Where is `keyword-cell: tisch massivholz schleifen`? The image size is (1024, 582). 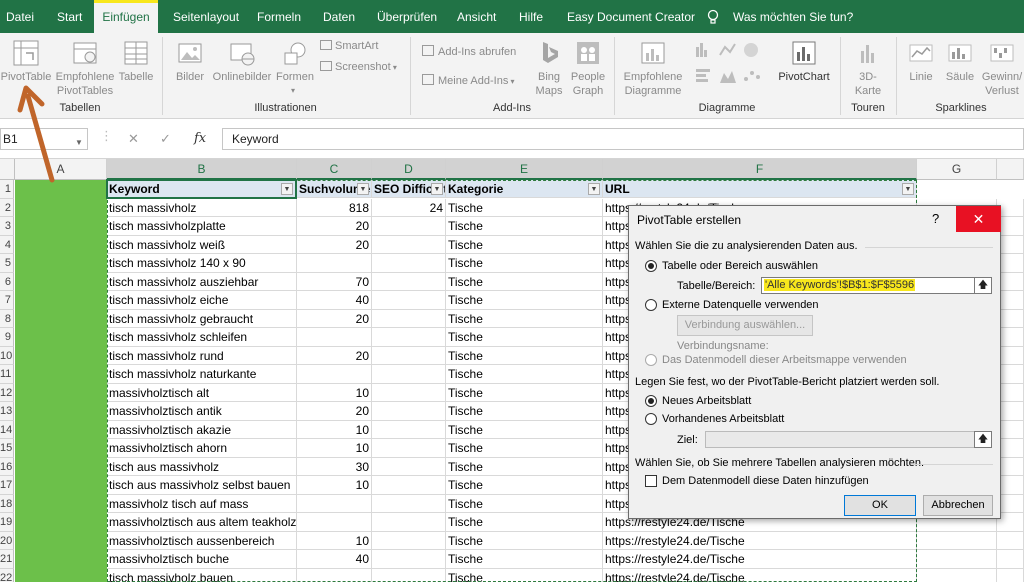
keyword-cell: tisch massivholz schleifen is located at coordinates (202, 337).